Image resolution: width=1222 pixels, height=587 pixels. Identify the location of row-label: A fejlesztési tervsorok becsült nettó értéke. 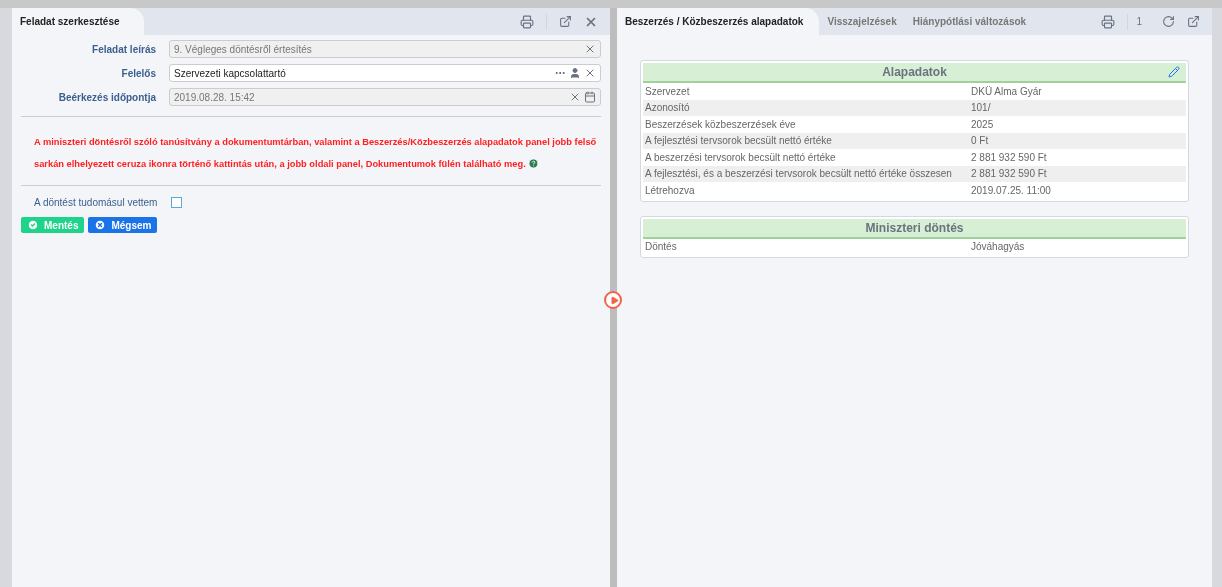
(739, 141).